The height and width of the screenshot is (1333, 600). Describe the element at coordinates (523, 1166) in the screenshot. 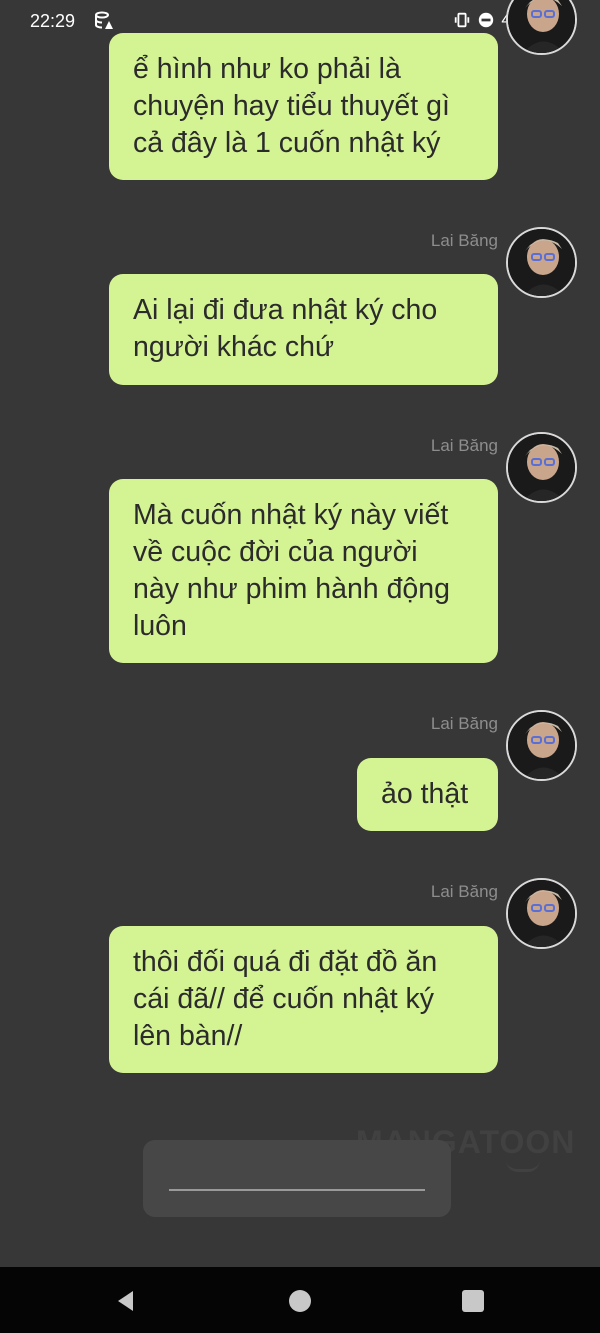

I see `watermark-smile-icon` at that location.